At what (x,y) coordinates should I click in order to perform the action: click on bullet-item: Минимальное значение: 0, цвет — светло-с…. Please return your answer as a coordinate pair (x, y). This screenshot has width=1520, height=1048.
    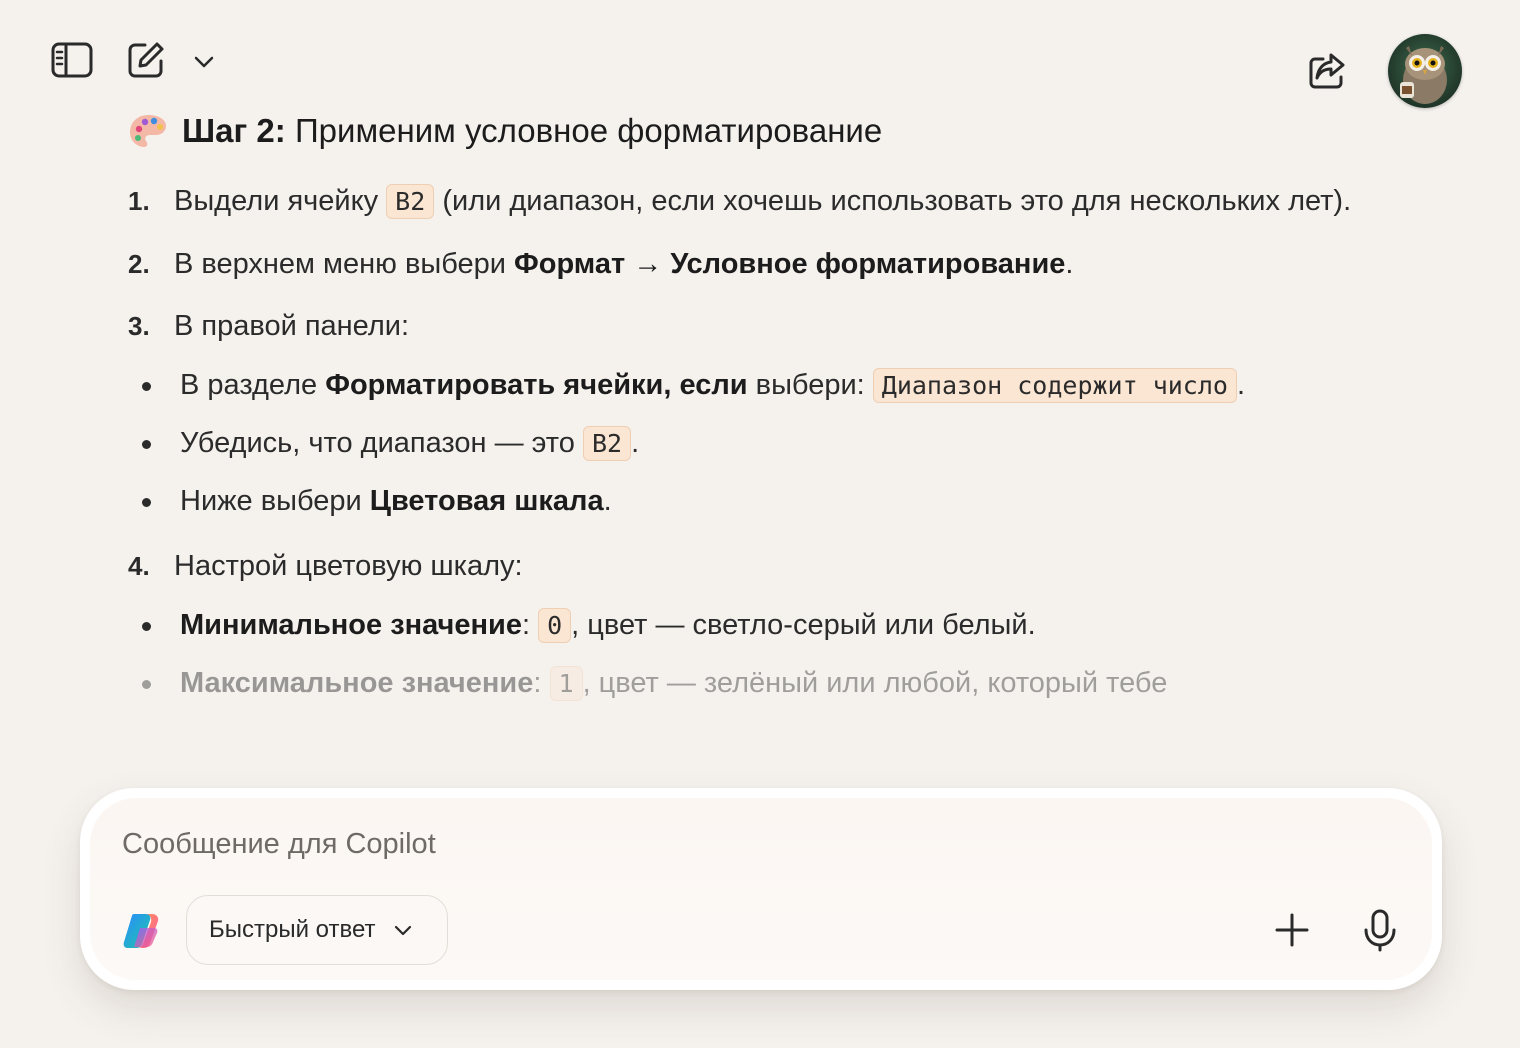
    Looking at the image, I should click on (758, 625).